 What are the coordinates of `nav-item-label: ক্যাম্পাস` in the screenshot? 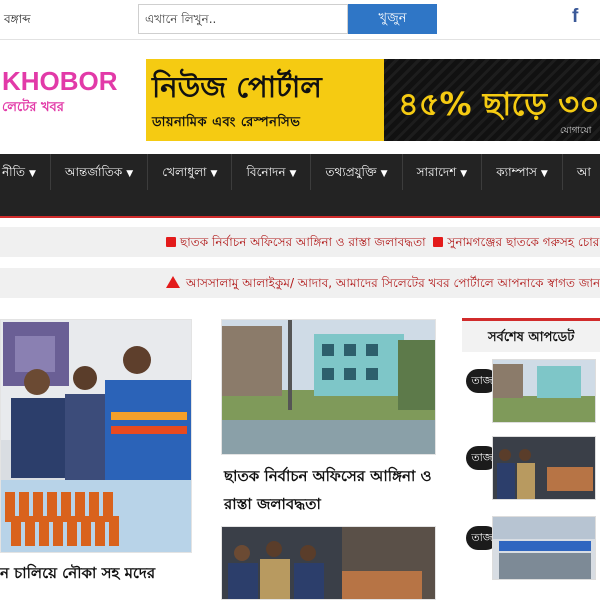 It's located at (516, 172).